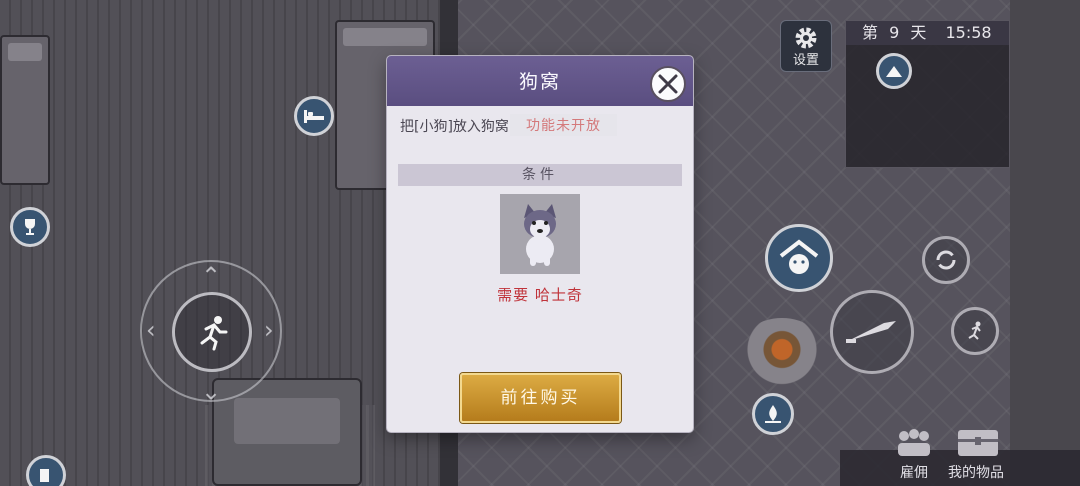 The height and width of the screenshot is (486, 1080). What do you see at coordinates (540, 295) in the screenshot?
I see `requirement-text: 需要 哈士奇` at bounding box center [540, 295].